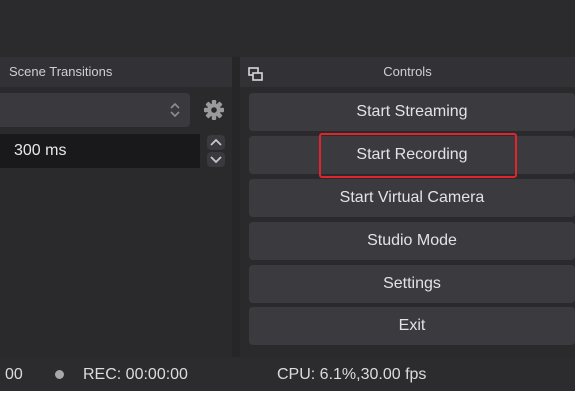 This screenshot has height=394, width=578. Describe the element at coordinates (412, 284) in the screenshot. I see `settings-button: Settings` at that location.